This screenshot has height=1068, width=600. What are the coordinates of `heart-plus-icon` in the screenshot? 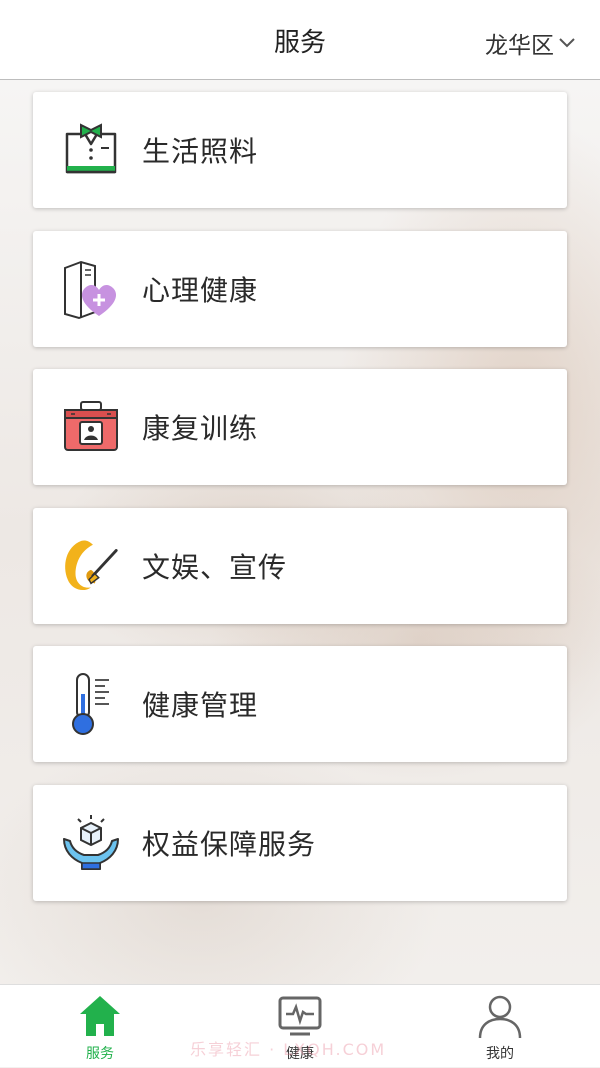 It's located at (91, 289).